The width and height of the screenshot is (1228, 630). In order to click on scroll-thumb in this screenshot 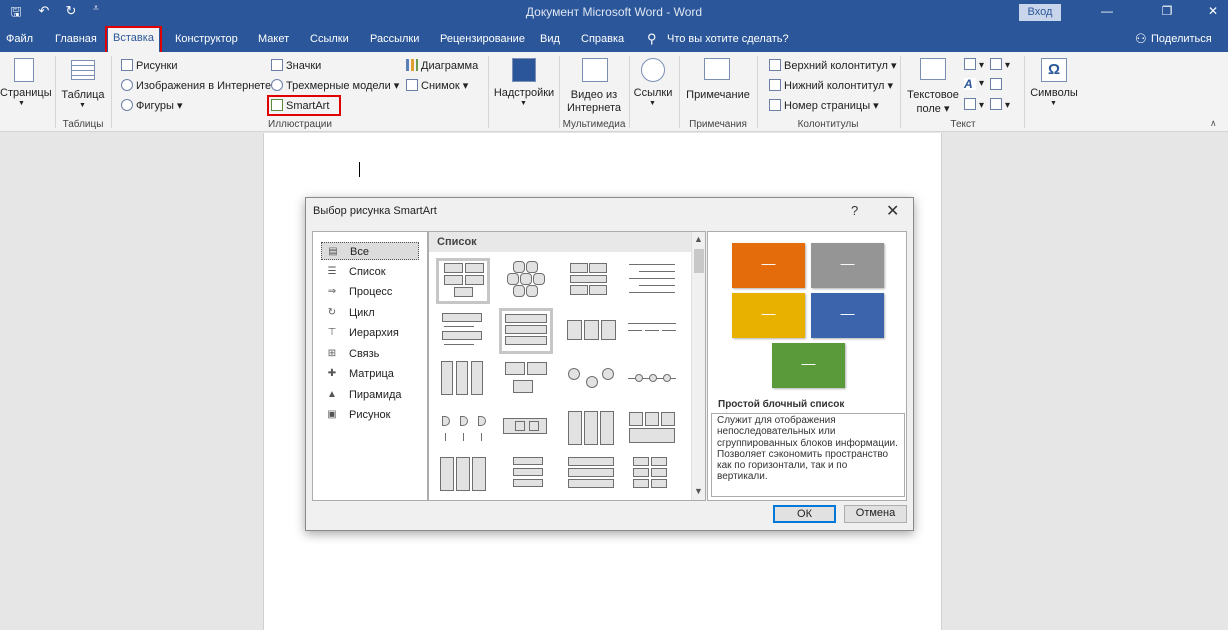, I will do `click(699, 261)`.